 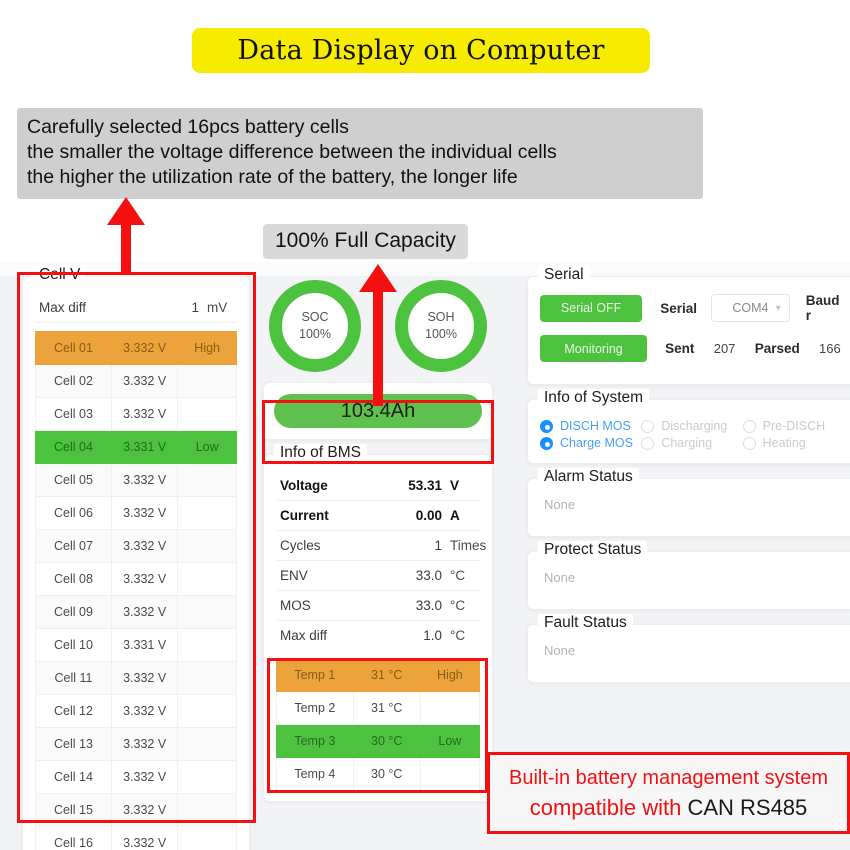 I want to click on system-status-item: Heating, so click(x=793, y=443).